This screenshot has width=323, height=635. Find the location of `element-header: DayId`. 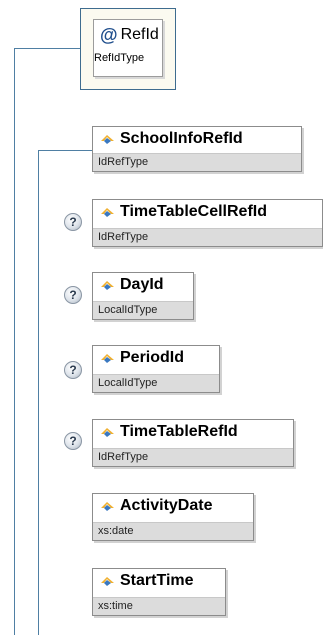

element-header: DayId is located at coordinates (143, 285).